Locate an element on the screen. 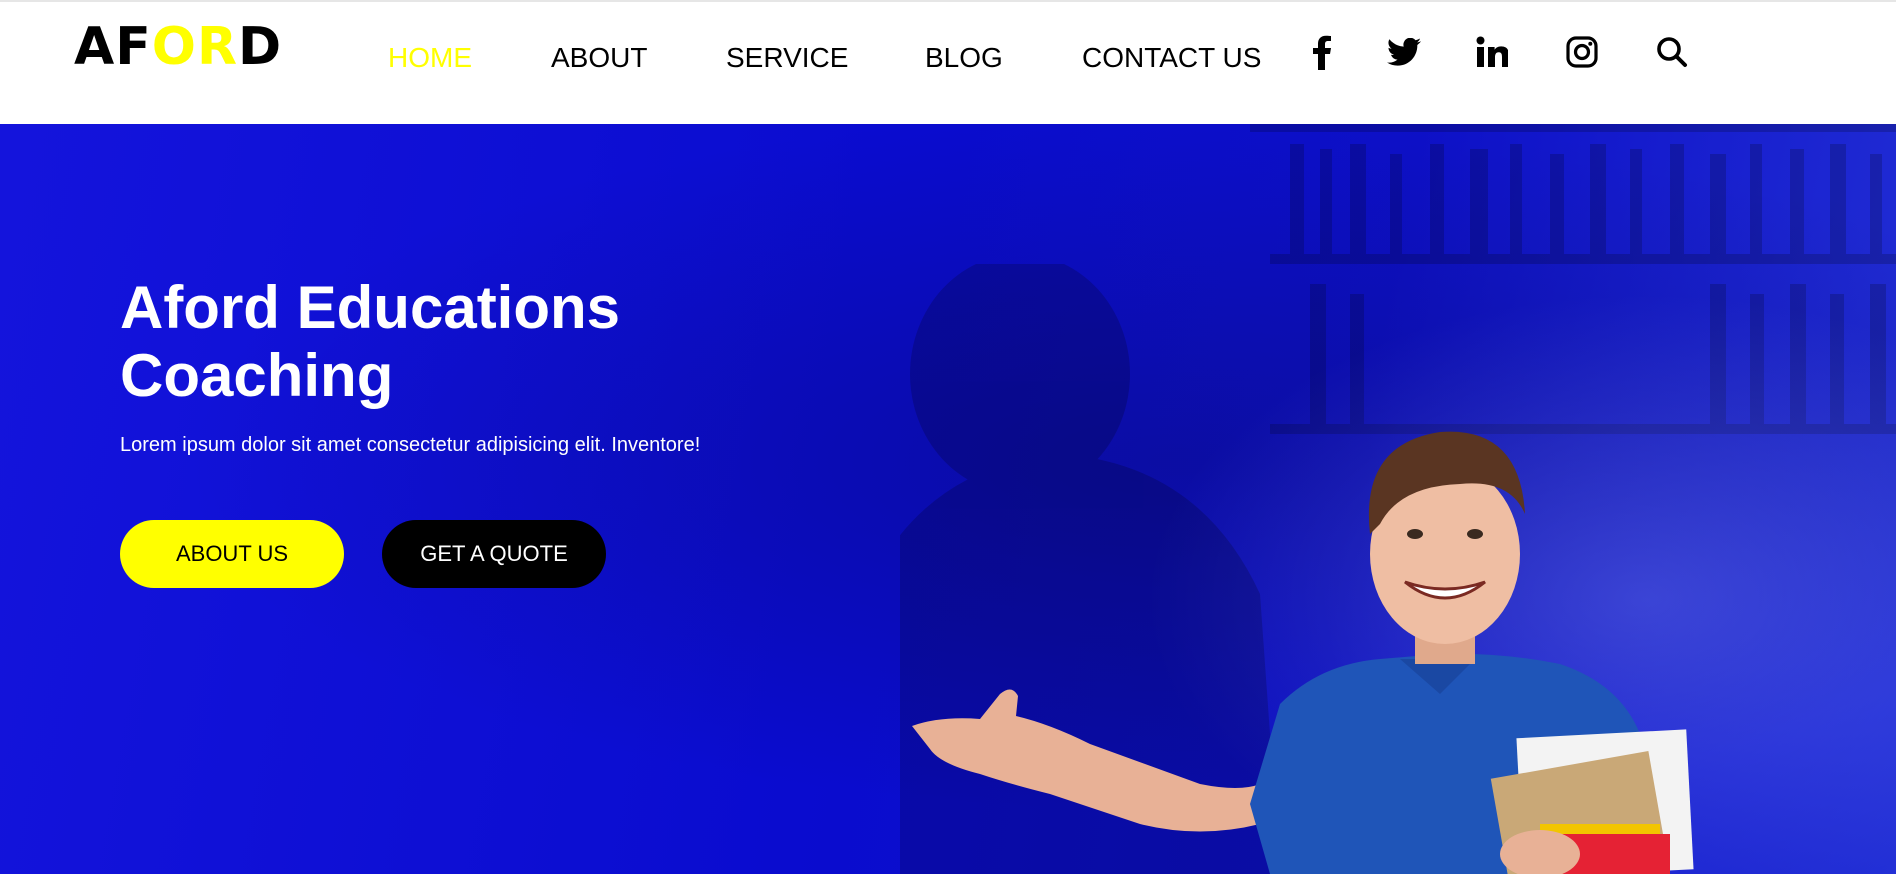  hero-title: Aford Educations Coaching is located at coordinates (470, 342).